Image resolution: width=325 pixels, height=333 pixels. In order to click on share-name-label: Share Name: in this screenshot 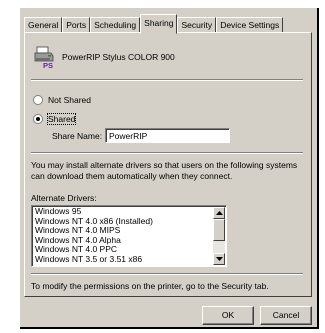, I will do `click(77, 136)`.